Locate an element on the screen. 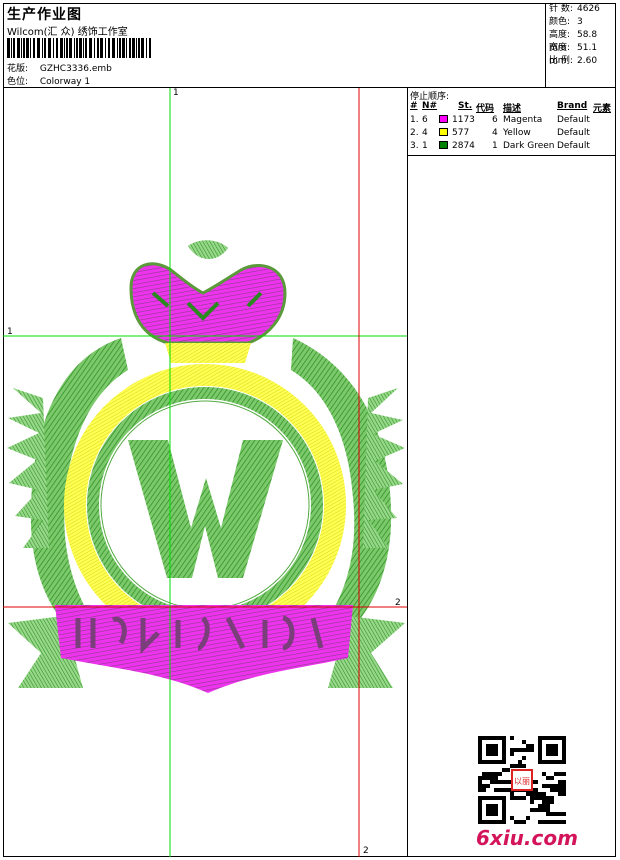  design-file-name: GZHC3336.emb is located at coordinates (75, 69).